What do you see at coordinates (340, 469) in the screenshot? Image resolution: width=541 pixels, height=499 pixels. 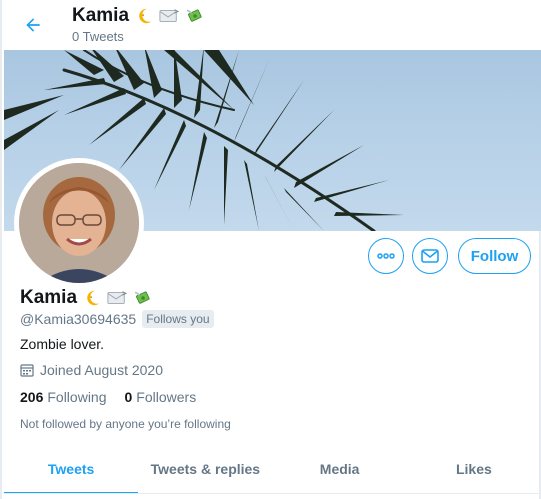 I see `tab-media: Media` at bounding box center [340, 469].